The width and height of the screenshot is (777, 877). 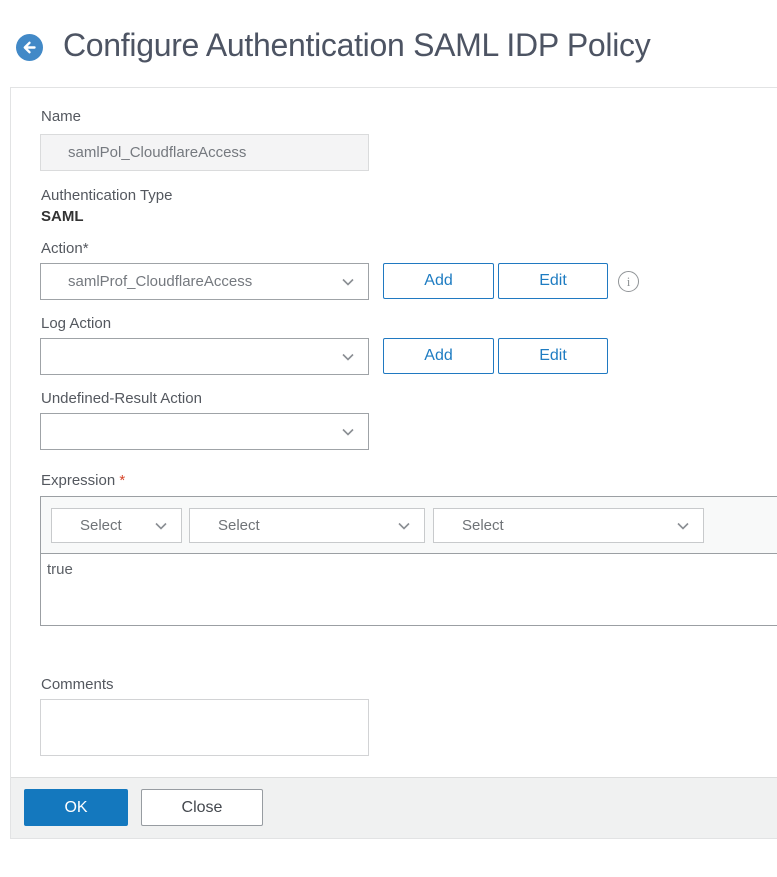 I want to click on authentication-type-value: SAML, so click(x=62, y=216).